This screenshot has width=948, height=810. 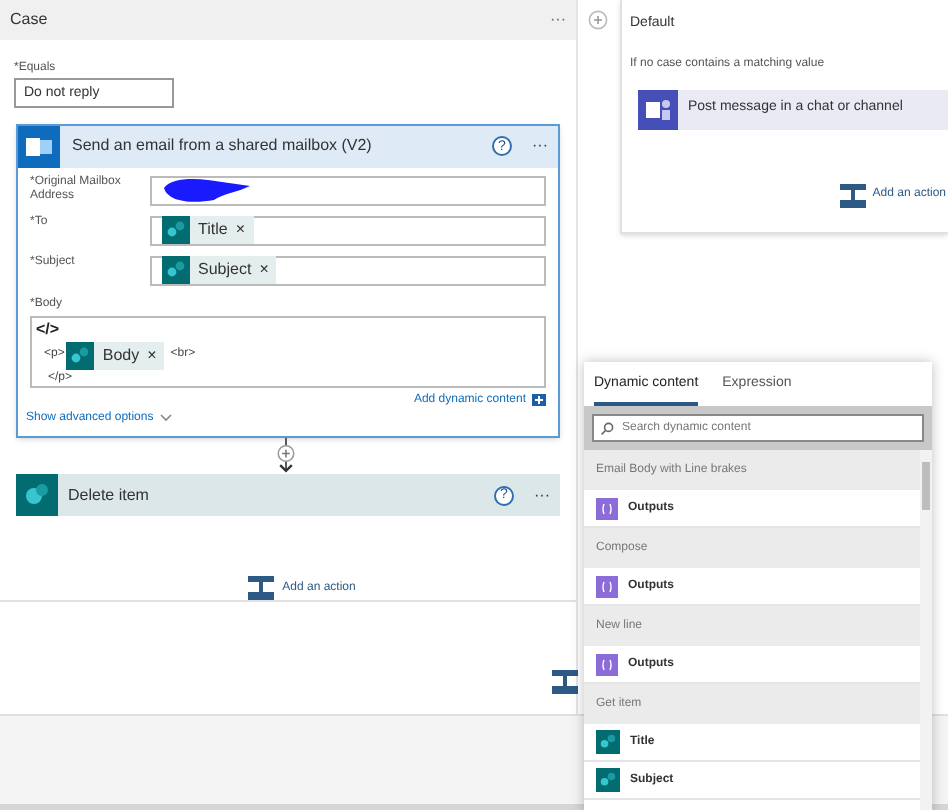 What do you see at coordinates (207, 190) in the screenshot?
I see `redaction-scribble` at bounding box center [207, 190].